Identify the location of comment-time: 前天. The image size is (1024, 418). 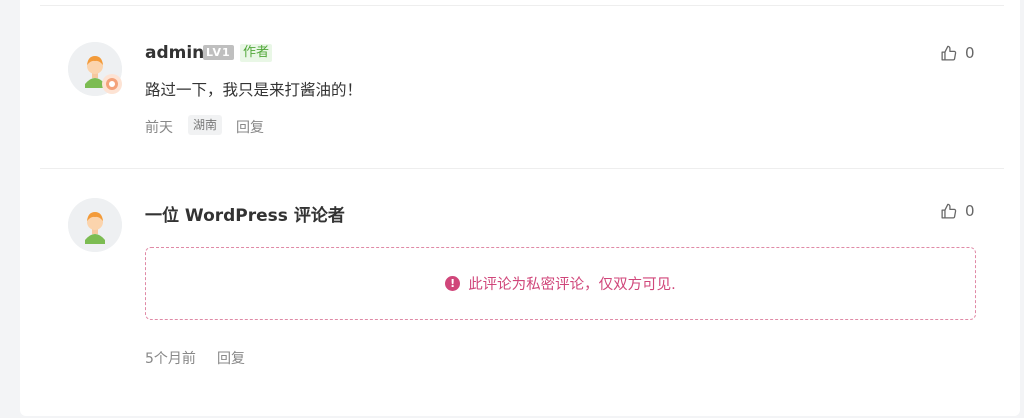
(159, 128).